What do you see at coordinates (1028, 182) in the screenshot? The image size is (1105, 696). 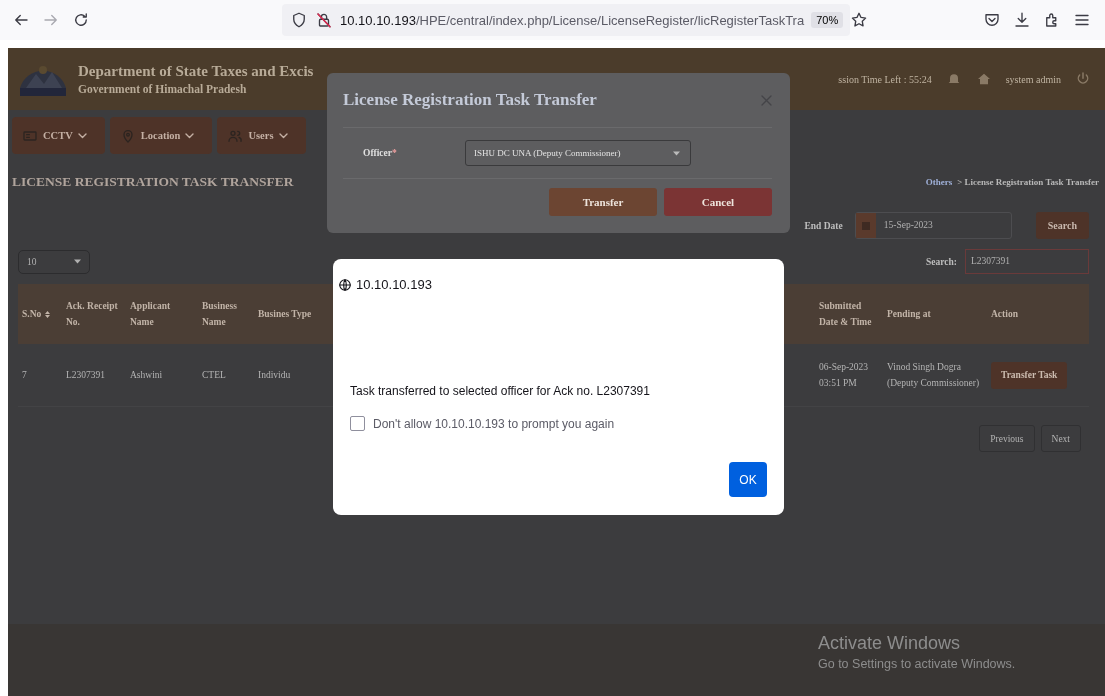 I see `breadcrumb-current: > License Registration Task Transfer` at bounding box center [1028, 182].